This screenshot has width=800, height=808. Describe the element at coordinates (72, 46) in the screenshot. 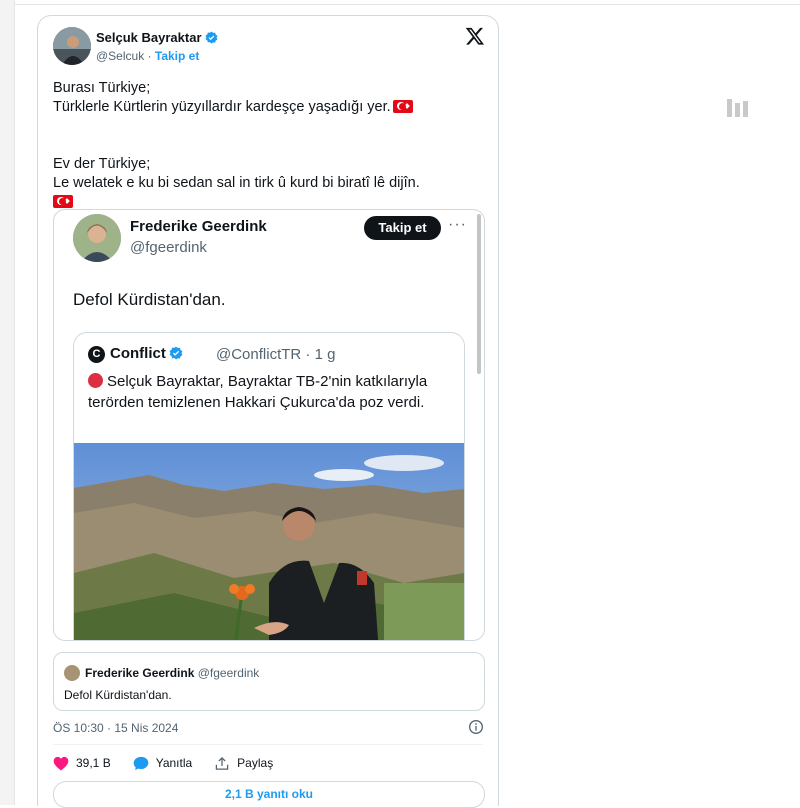

I see `author-avatar` at that location.